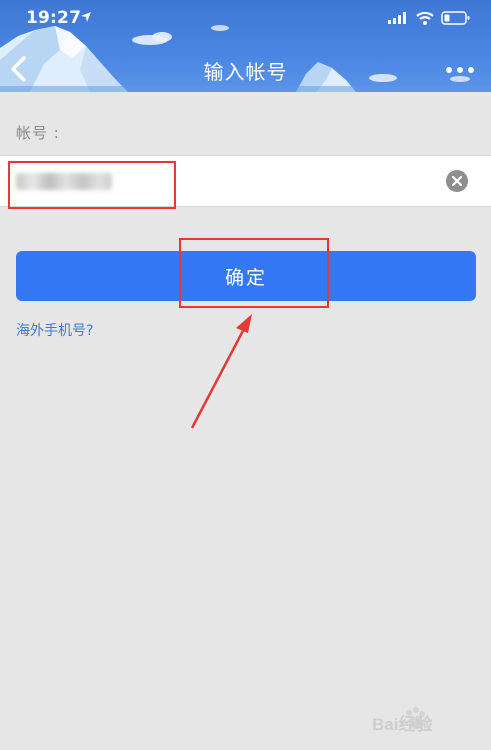  Describe the element at coordinates (54, 18) in the screenshot. I see `status-time: 19:27` at that location.